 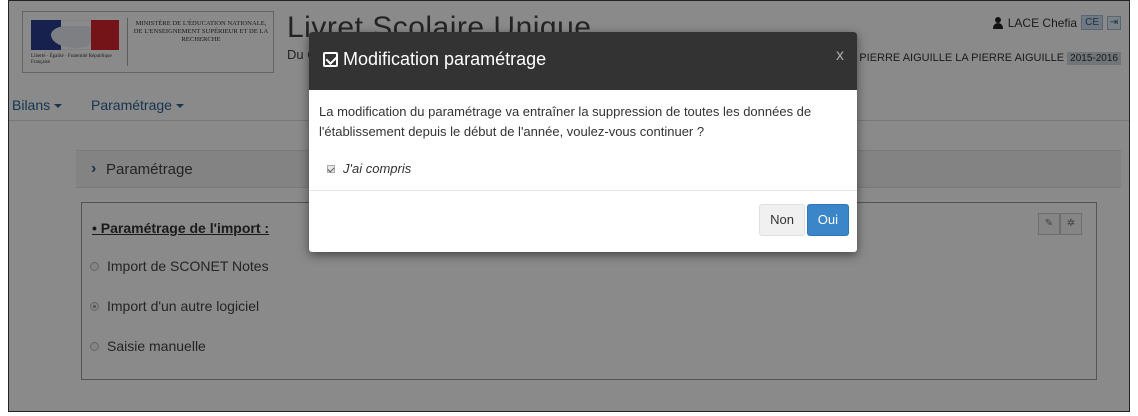 What do you see at coordinates (840, 56) in the screenshot?
I see `close-button: x` at bounding box center [840, 56].